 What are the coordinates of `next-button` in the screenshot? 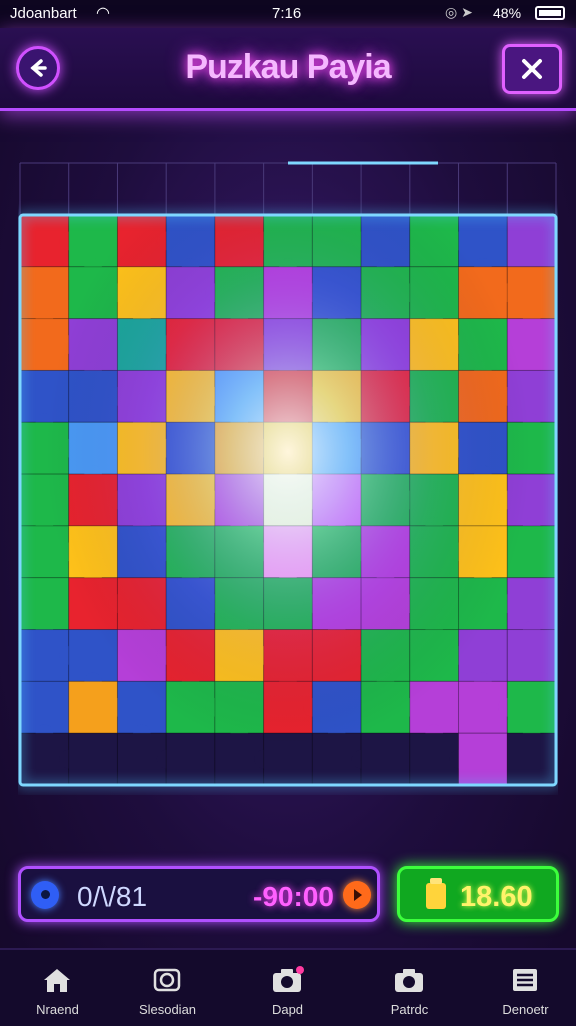 It's located at (357, 895).